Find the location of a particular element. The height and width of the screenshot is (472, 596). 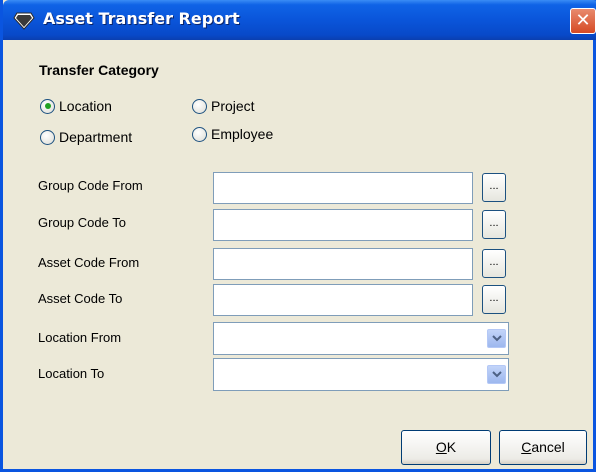

title-bar: Asset Transfer Report ✕ is located at coordinates (299, 20).